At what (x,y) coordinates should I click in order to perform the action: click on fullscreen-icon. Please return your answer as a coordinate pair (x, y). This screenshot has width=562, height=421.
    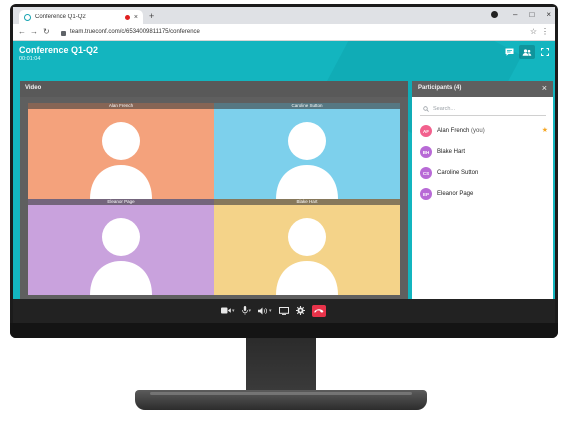
    Looking at the image, I should click on (545, 52).